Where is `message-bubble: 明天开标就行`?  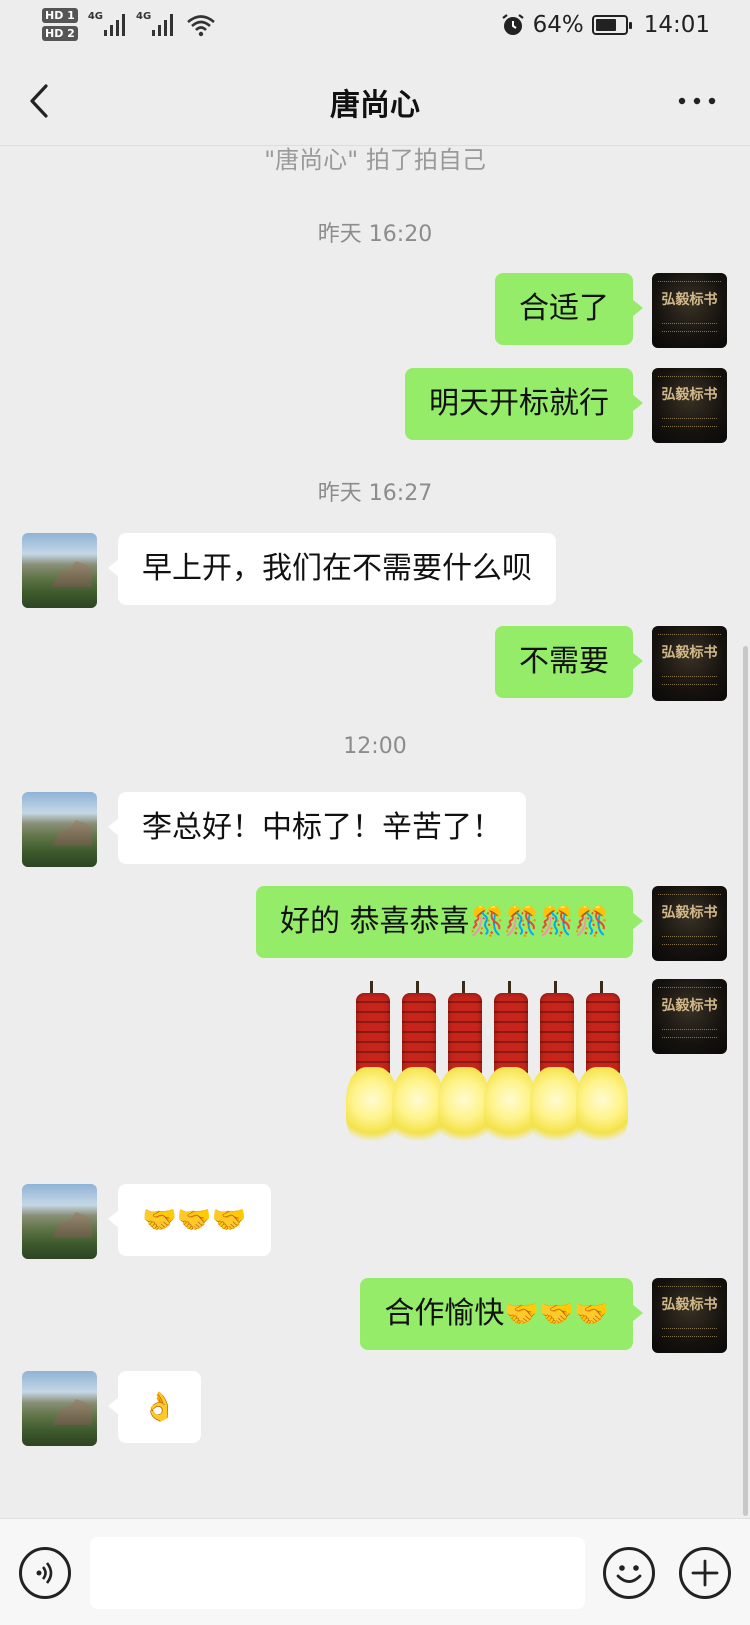 message-bubble: 明天开标就行 is located at coordinates (524, 404).